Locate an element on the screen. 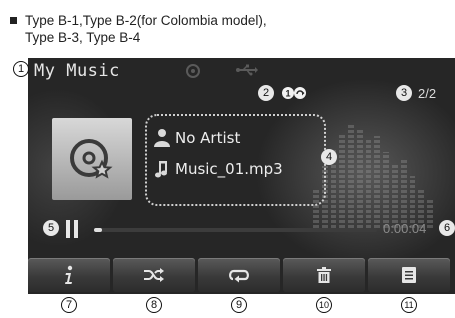 This screenshot has width=455, height=318. progress-fill is located at coordinates (98, 230).